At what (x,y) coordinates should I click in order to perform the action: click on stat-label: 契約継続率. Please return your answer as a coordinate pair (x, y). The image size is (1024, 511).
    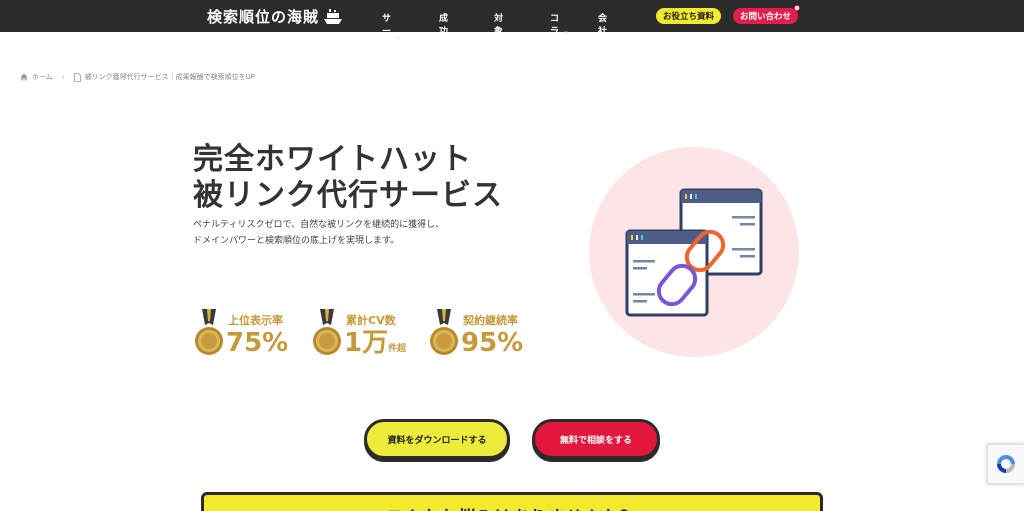
    Looking at the image, I should click on (490, 320).